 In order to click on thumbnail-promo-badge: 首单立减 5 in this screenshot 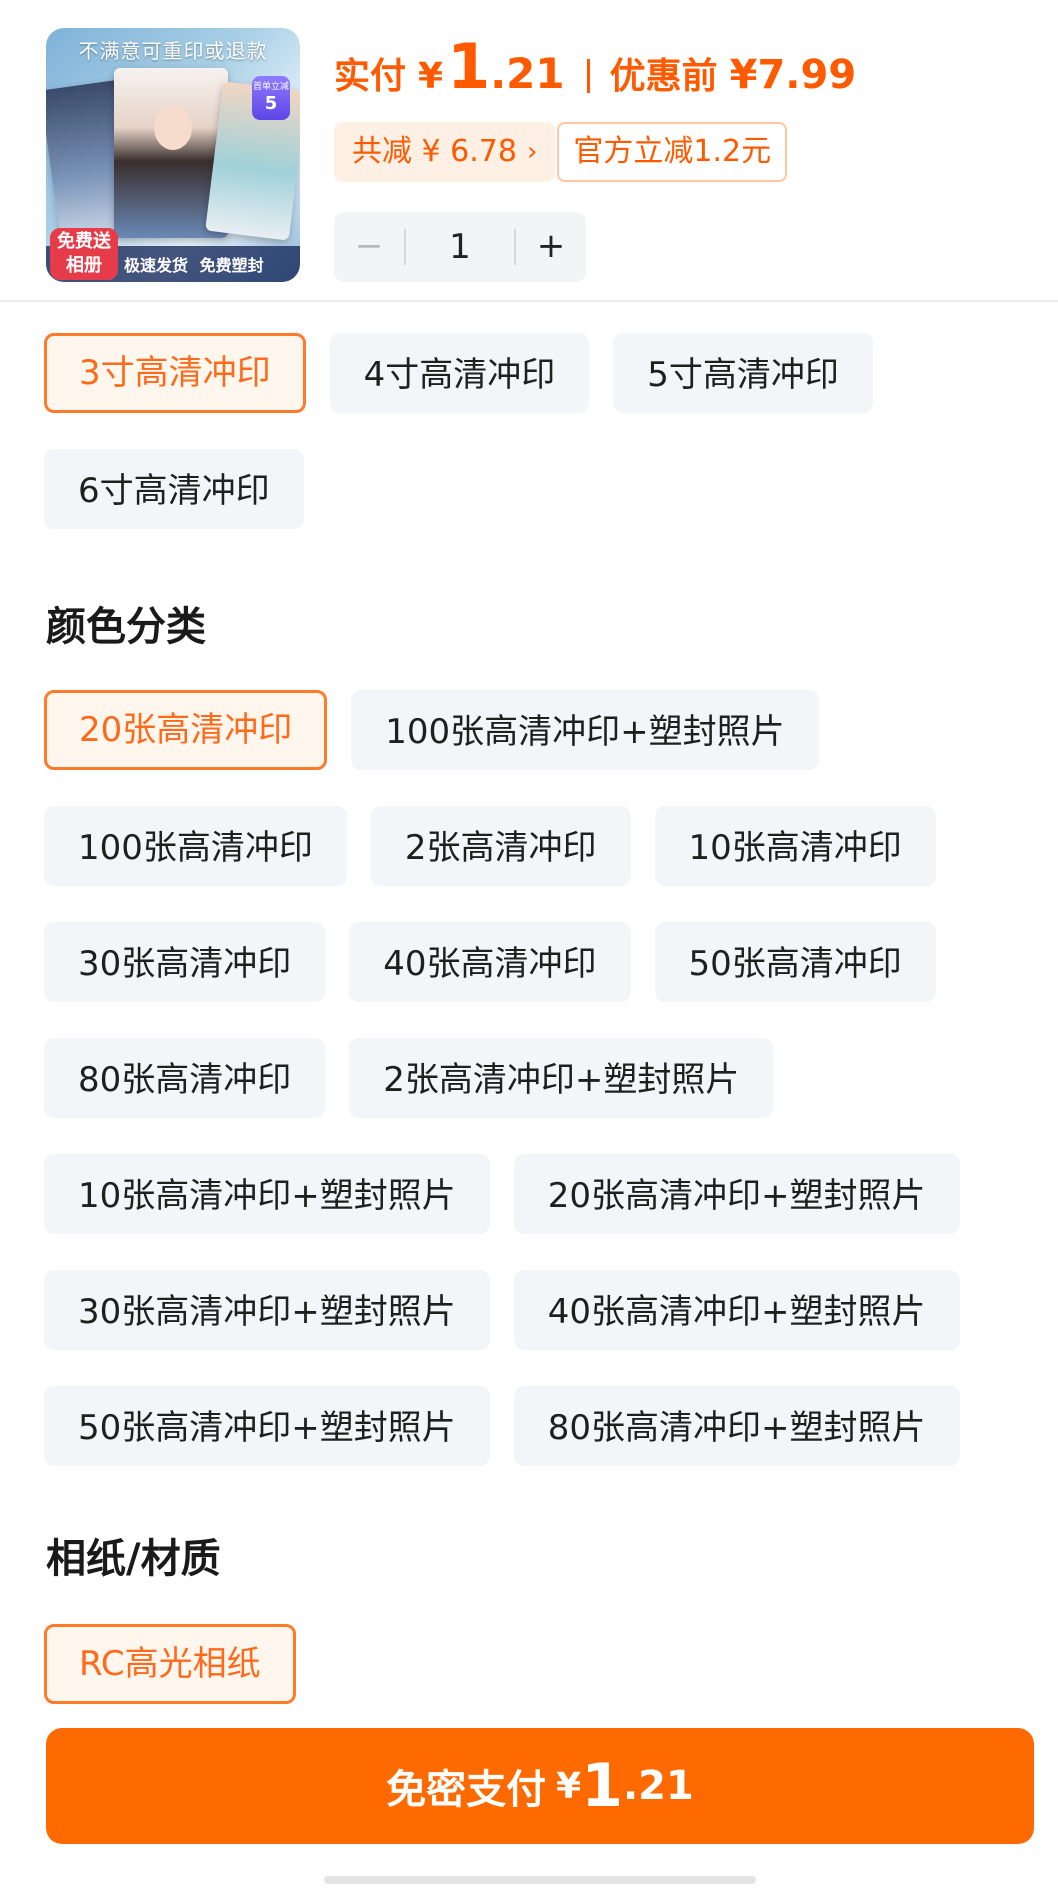, I will do `click(271, 98)`.